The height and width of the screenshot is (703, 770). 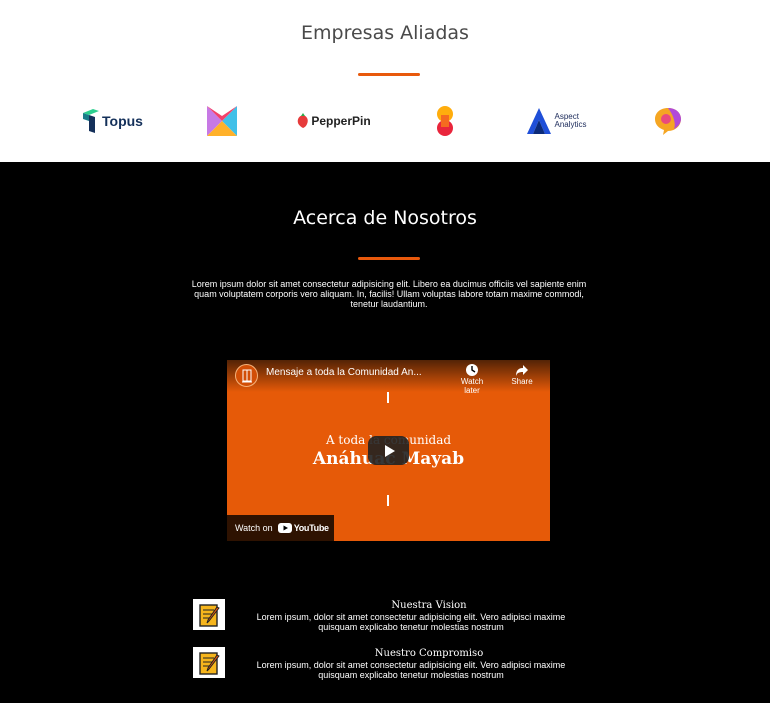 I want to click on about-title: Acerca de Nosotros, so click(x=385, y=218).